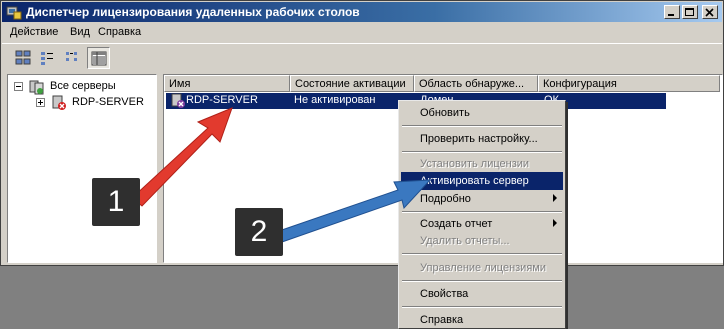  Describe the element at coordinates (182, 157) in the screenshot. I see `red-arrow` at that location.